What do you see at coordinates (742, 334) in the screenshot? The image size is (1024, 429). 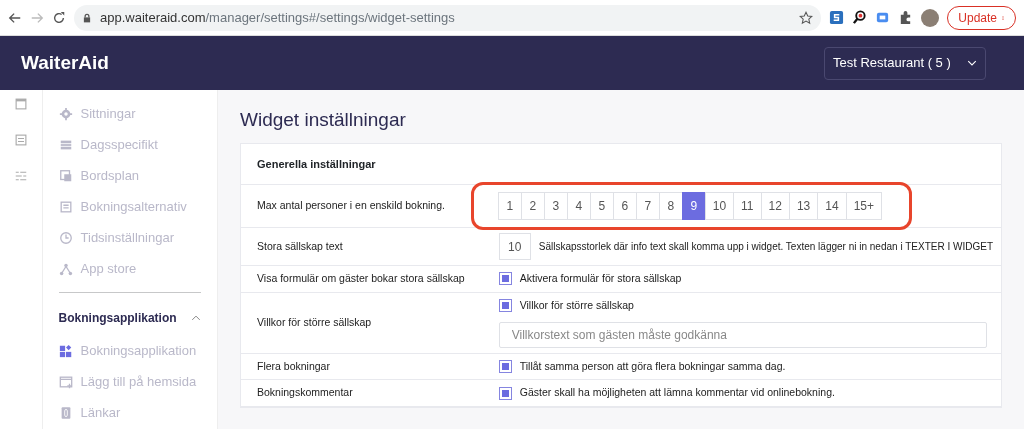 I see `text-field: Villkorstext som gästen måste godkänna` at bounding box center [742, 334].